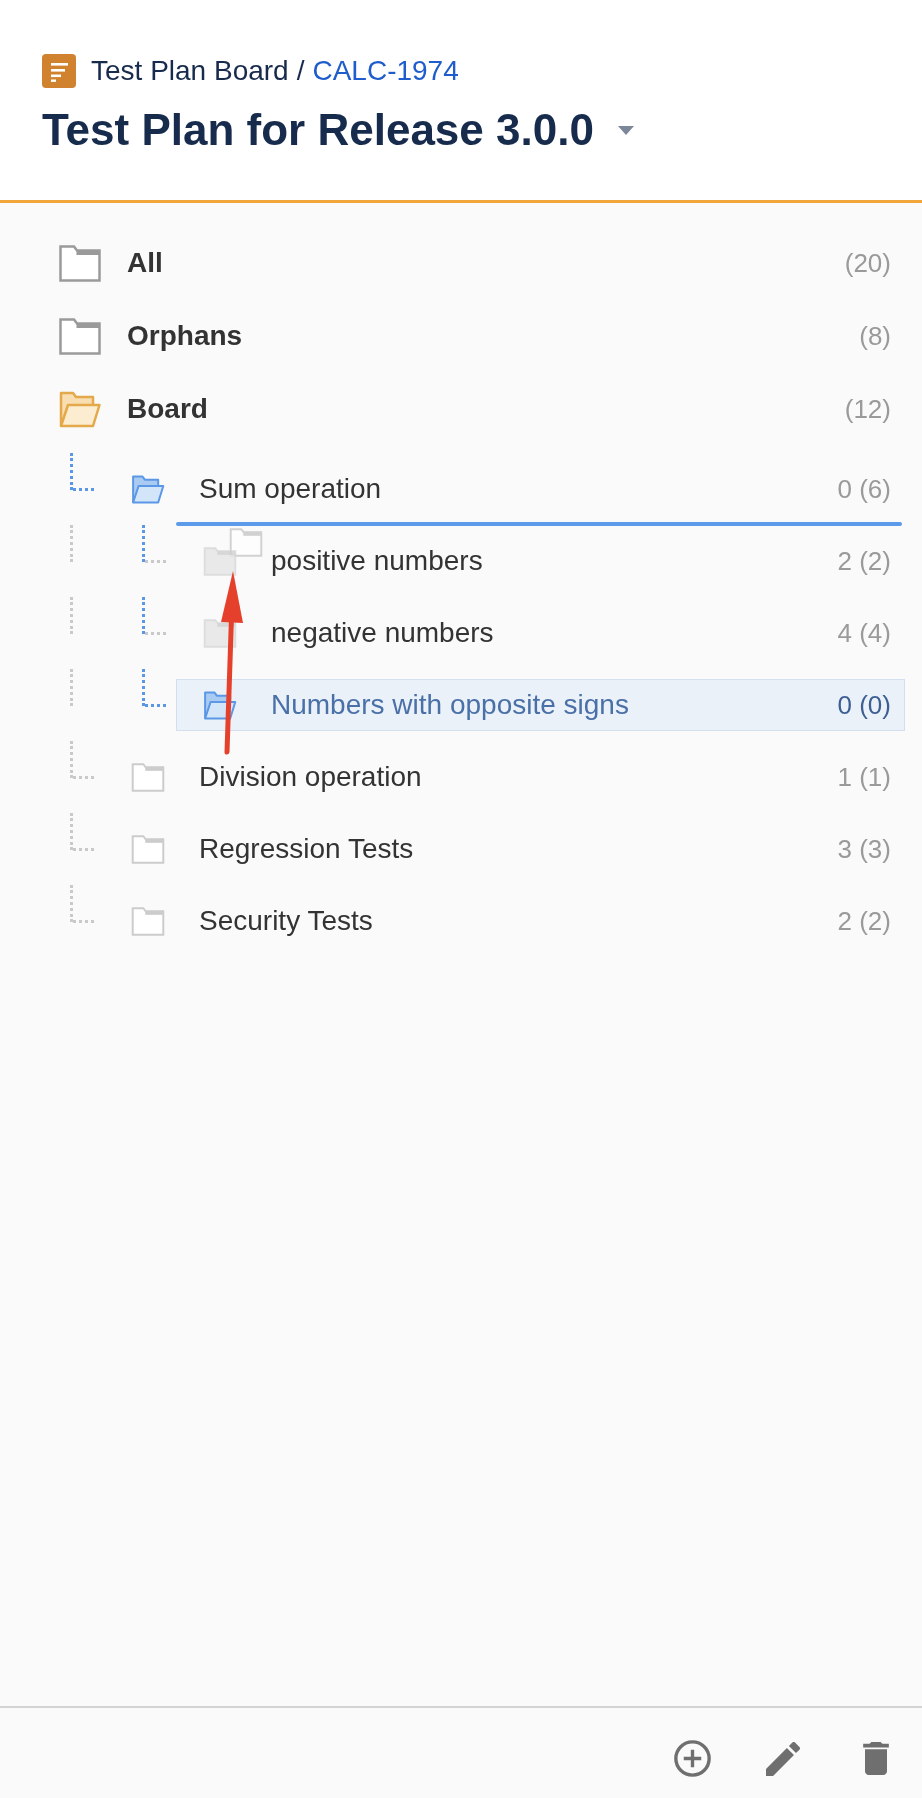 The height and width of the screenshot is (1798, 922). I want to click on tree-item: negative numbers 4 (4), so click(540, 633).